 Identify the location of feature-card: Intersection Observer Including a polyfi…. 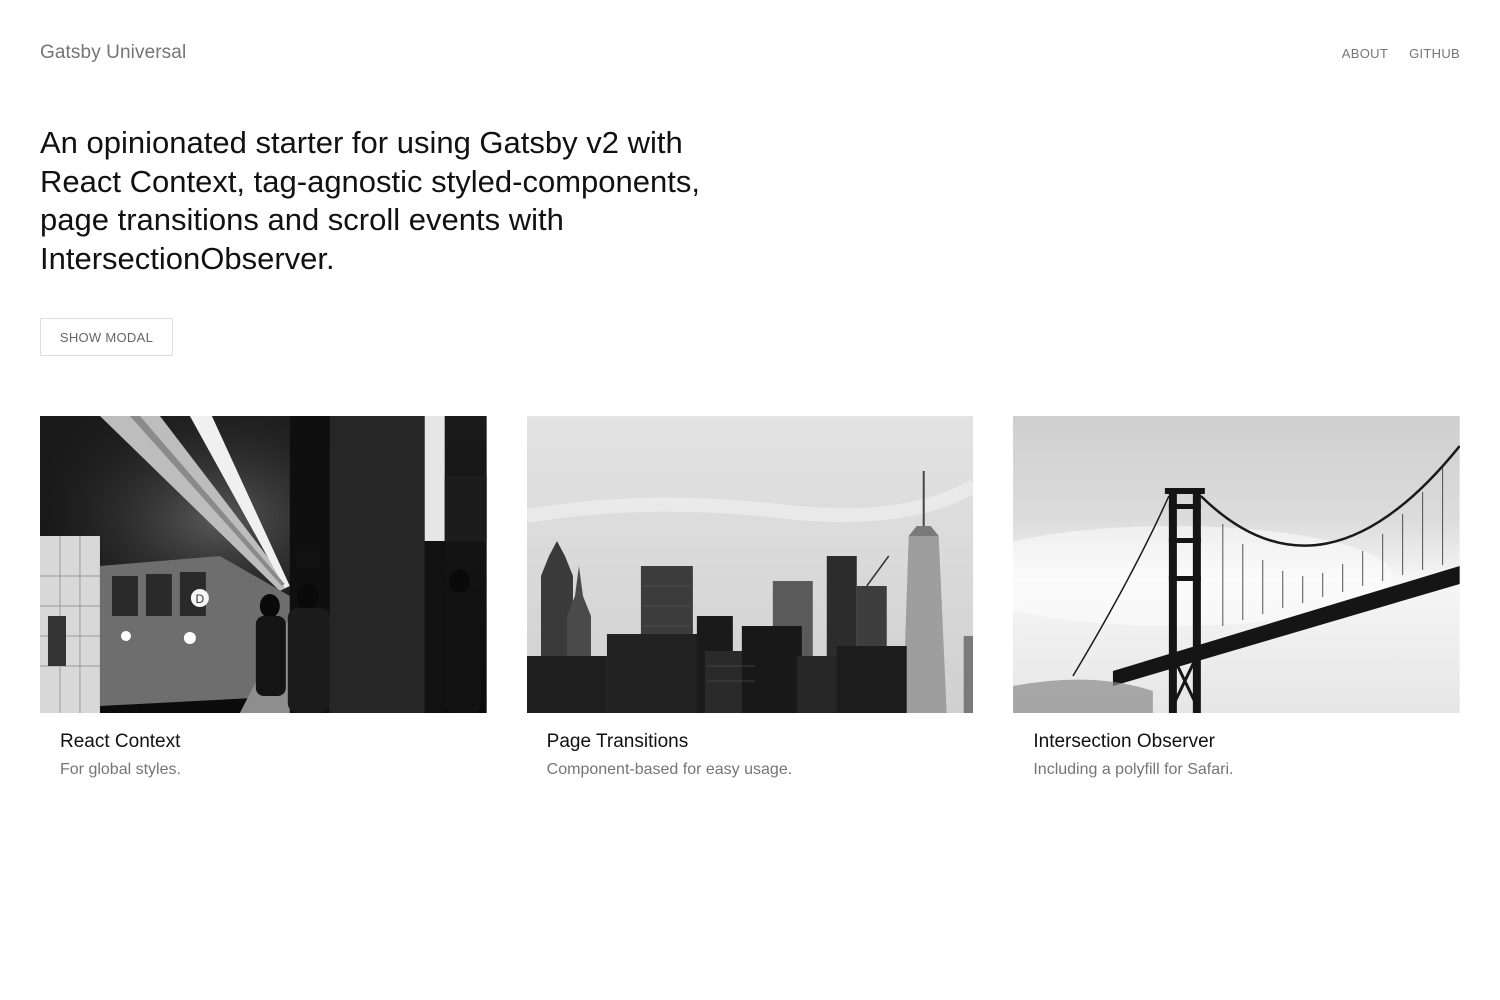
(1237, 597).